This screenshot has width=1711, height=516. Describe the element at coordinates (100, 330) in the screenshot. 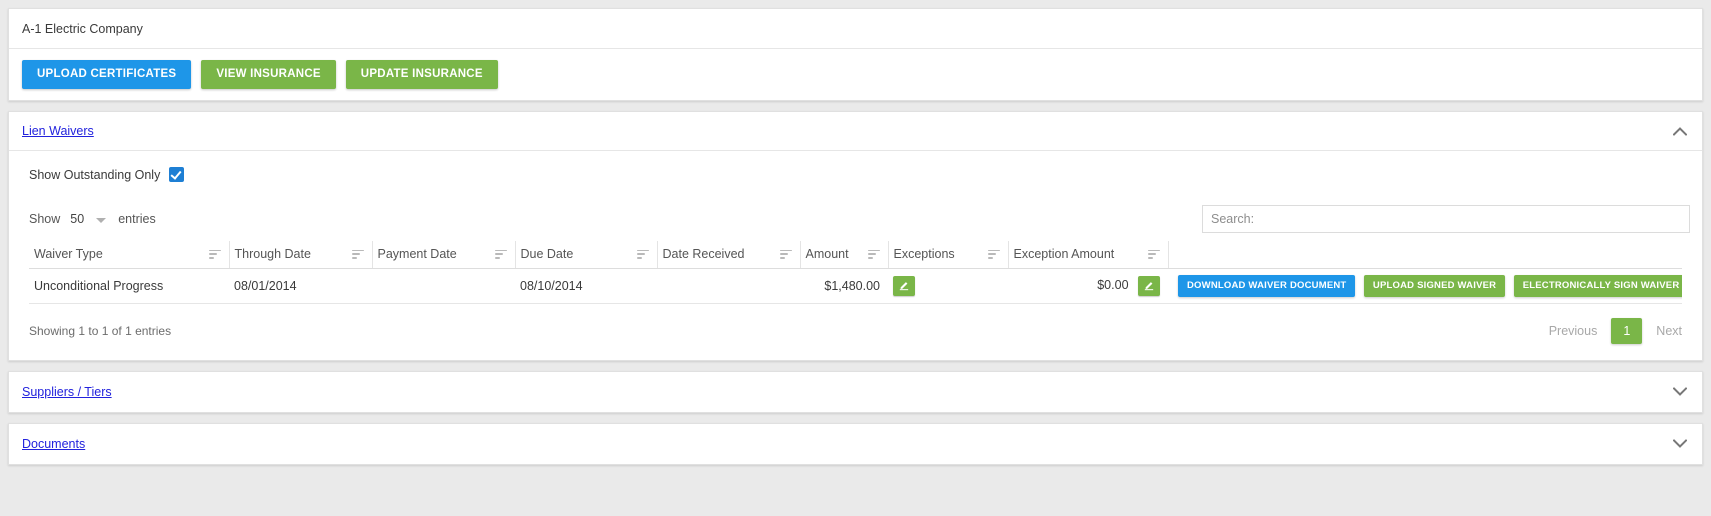

I see `entries-info: Showing 1 to 1 of 1 entries` at that location.